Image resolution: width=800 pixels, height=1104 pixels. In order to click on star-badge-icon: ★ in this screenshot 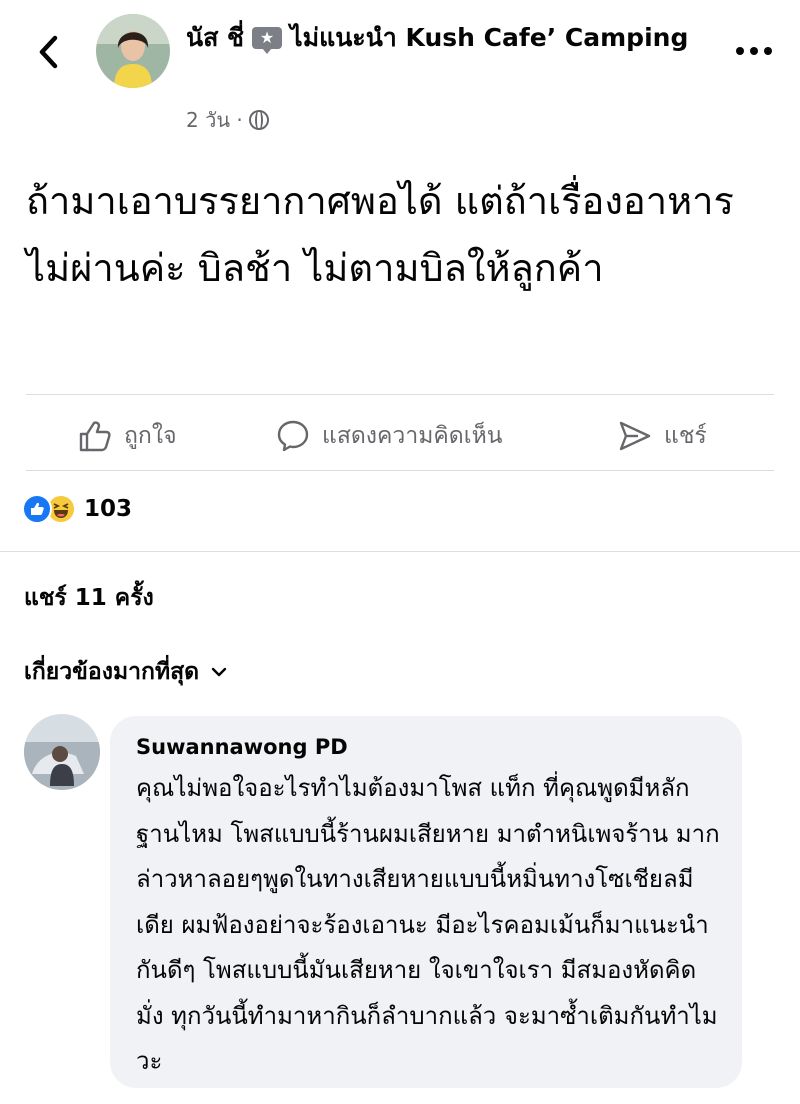, I will do `click(267, 40)`.